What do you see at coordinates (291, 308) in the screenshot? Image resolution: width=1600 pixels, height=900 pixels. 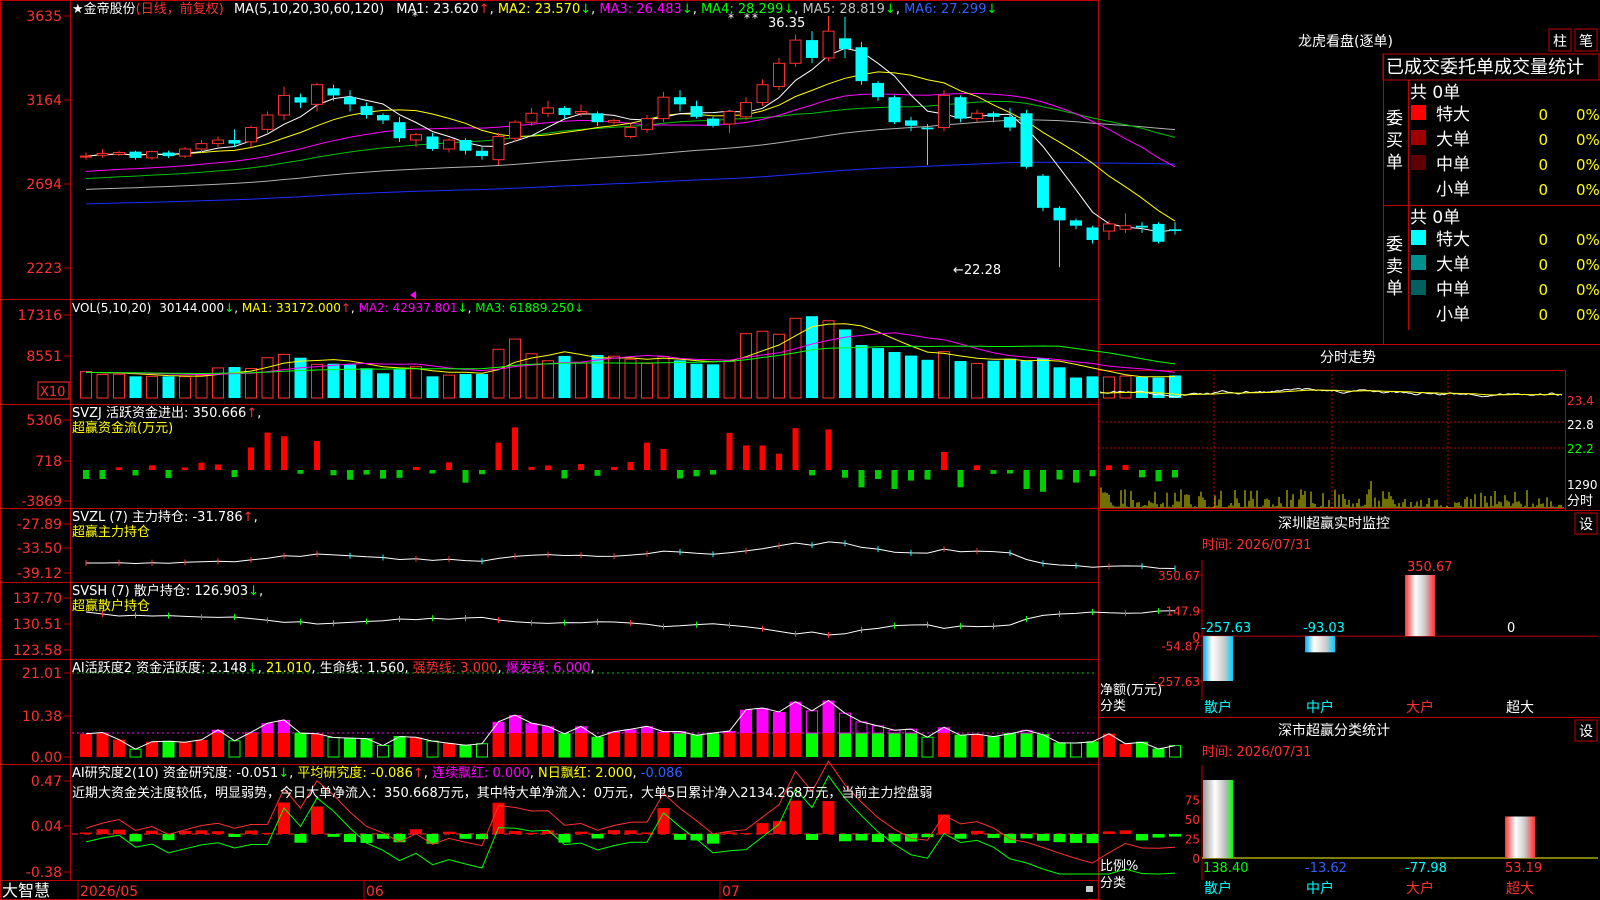 I see `vol-ma1: MA1: 33172.000` at bounding box center [291, 308].